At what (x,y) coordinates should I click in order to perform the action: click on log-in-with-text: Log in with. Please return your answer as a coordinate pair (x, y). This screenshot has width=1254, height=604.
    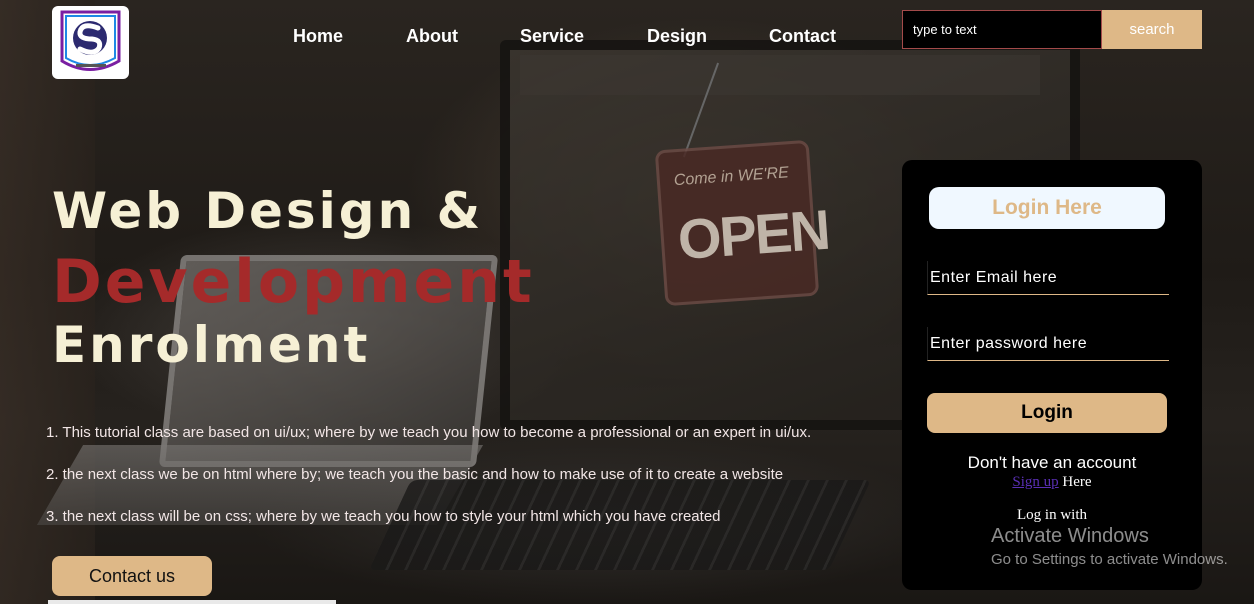
    Looking at the image, I should click on (1052, 515).